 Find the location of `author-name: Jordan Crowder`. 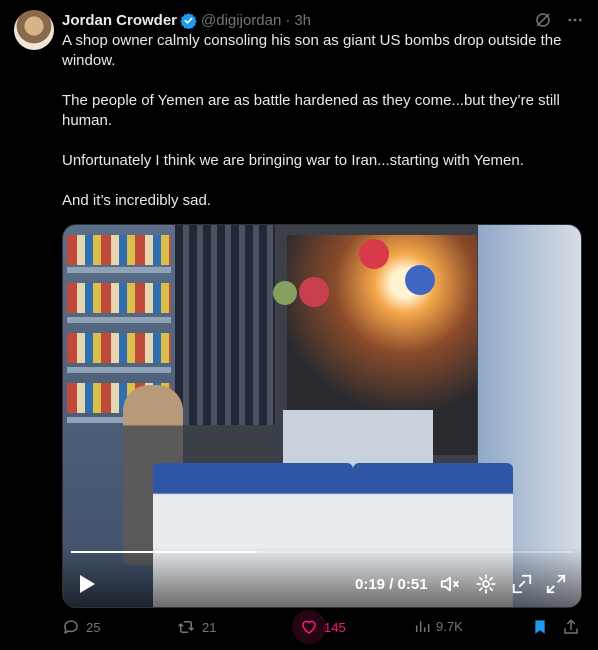

author-name: Jordan Crowder is located at coordinates (119, 20).